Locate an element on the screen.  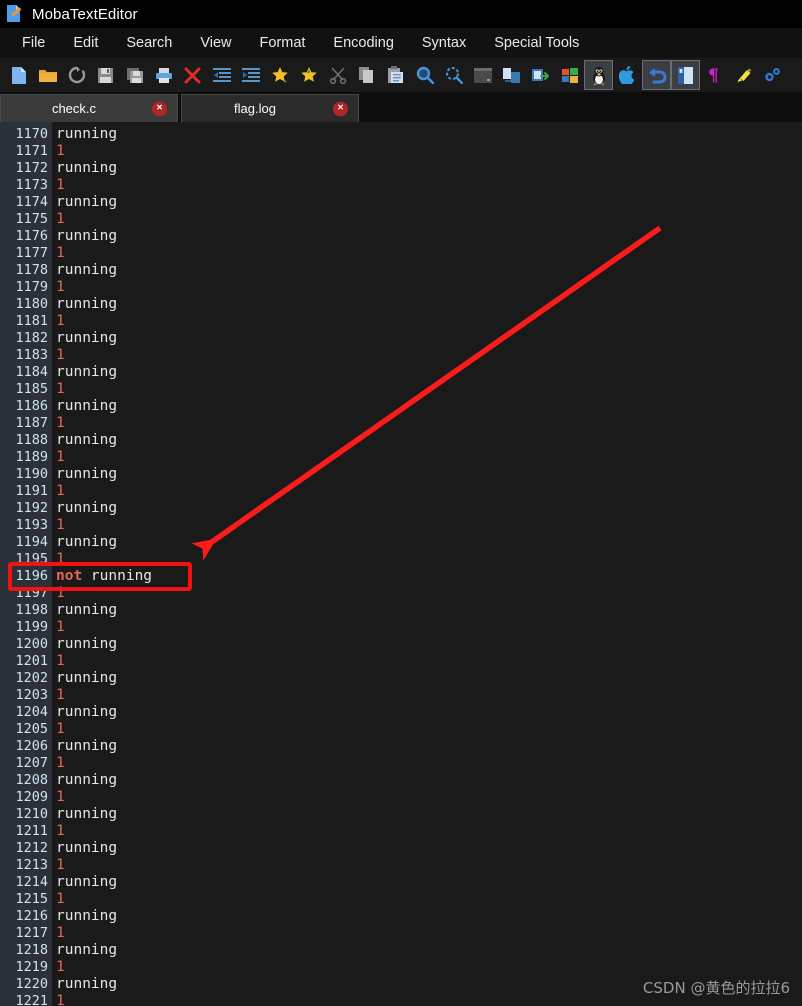
code-line: 1186 running is located at coordinates (401, 406).